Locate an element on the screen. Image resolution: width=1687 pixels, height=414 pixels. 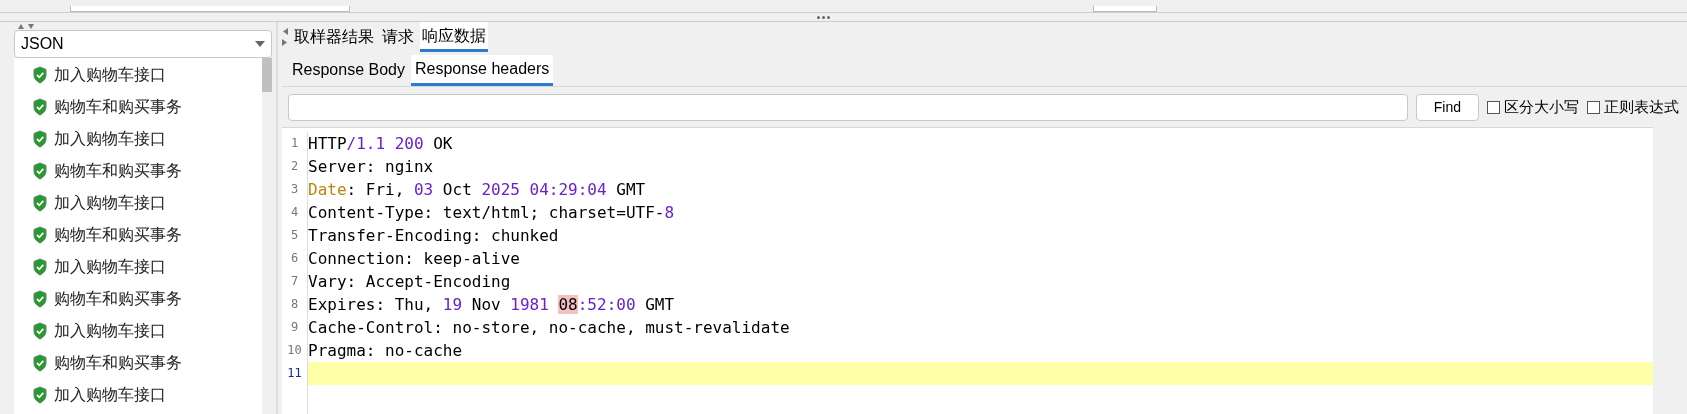
line-number: 8 is located at coordinates (294, 304).